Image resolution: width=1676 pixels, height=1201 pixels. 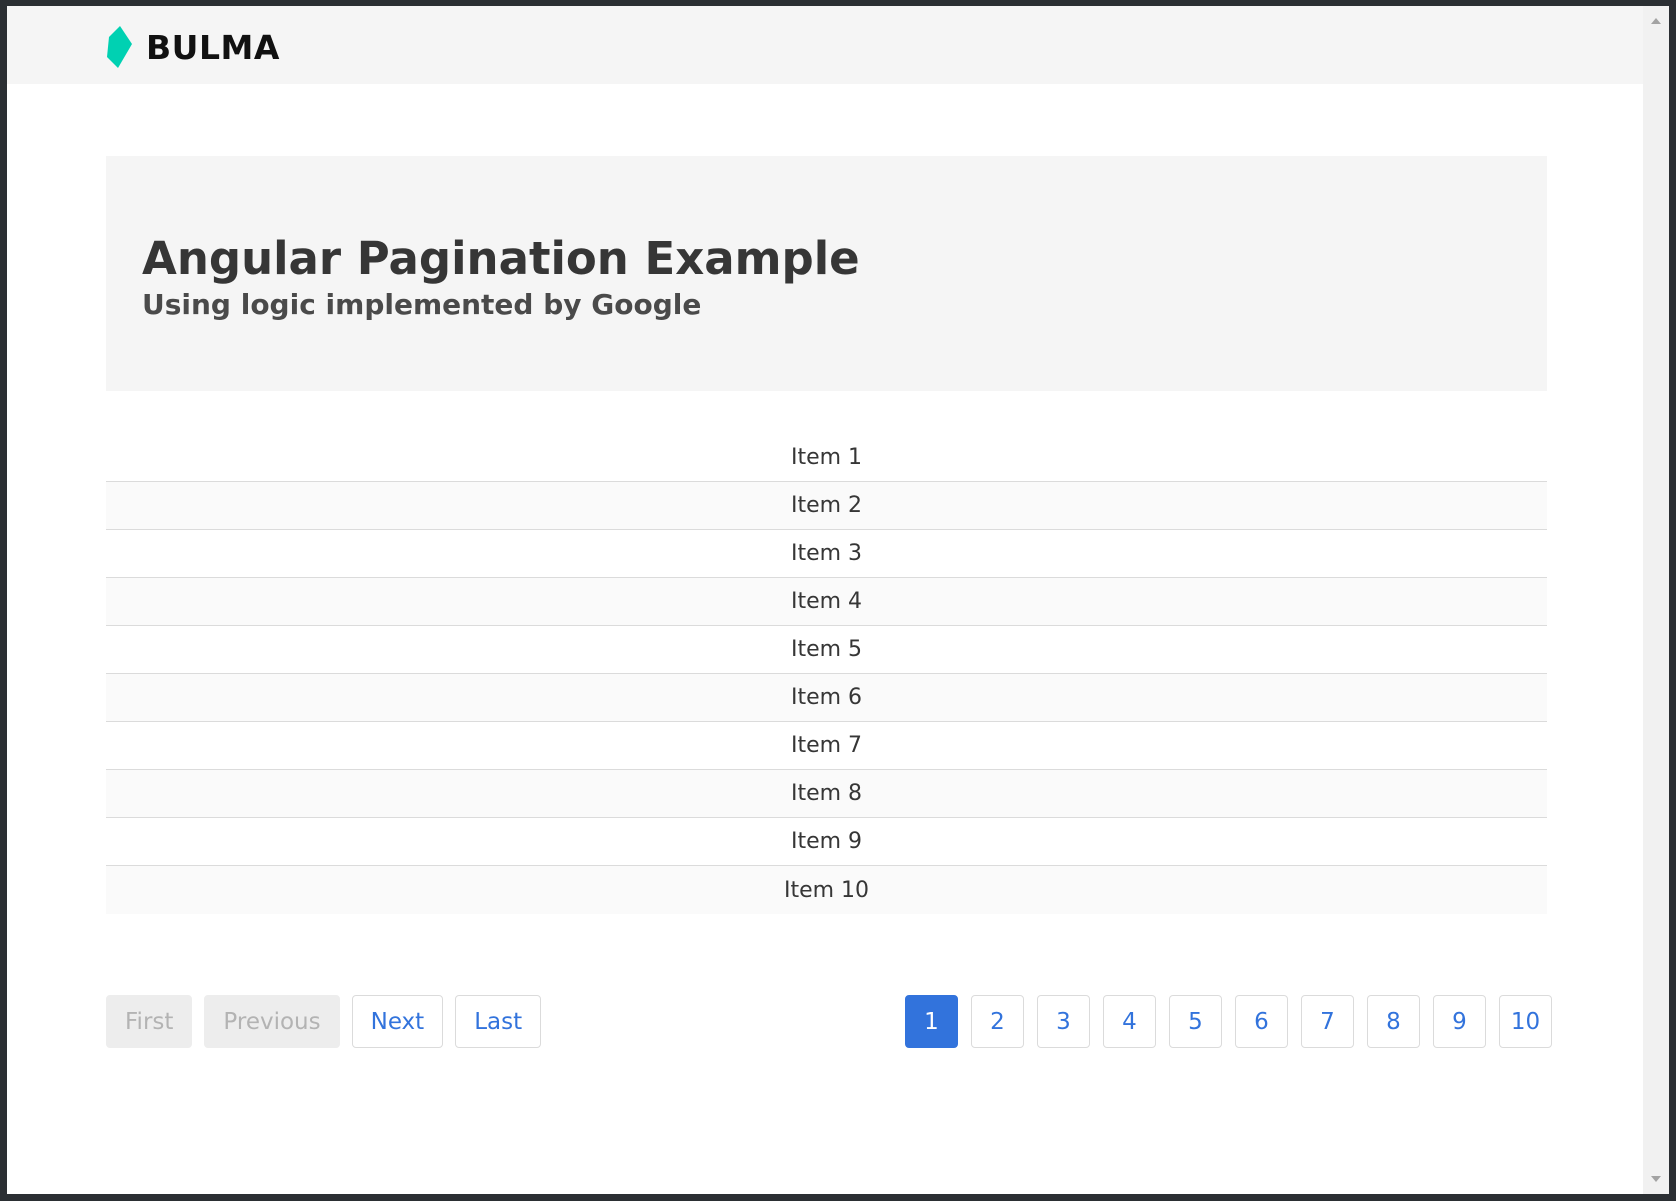 What do you see at coordinates (826, 890) in the screenshot?
I see `list-item: Item 10` at bounding box center [826, 890].